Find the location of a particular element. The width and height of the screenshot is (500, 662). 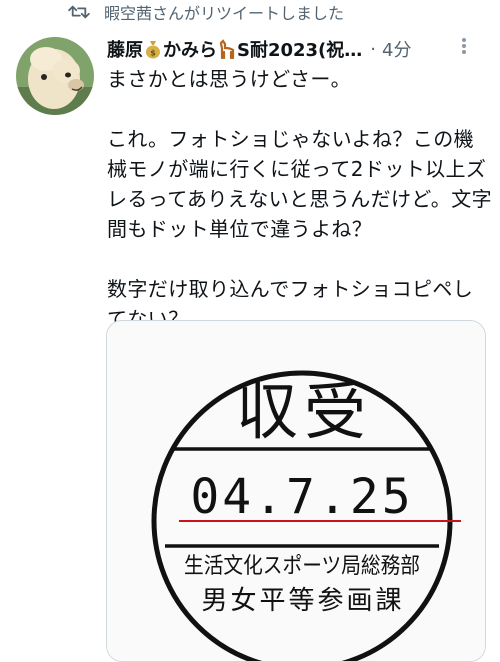

retweet-banner: 暇空茜さんがリツイートしました is located at coordinates (206, 12).